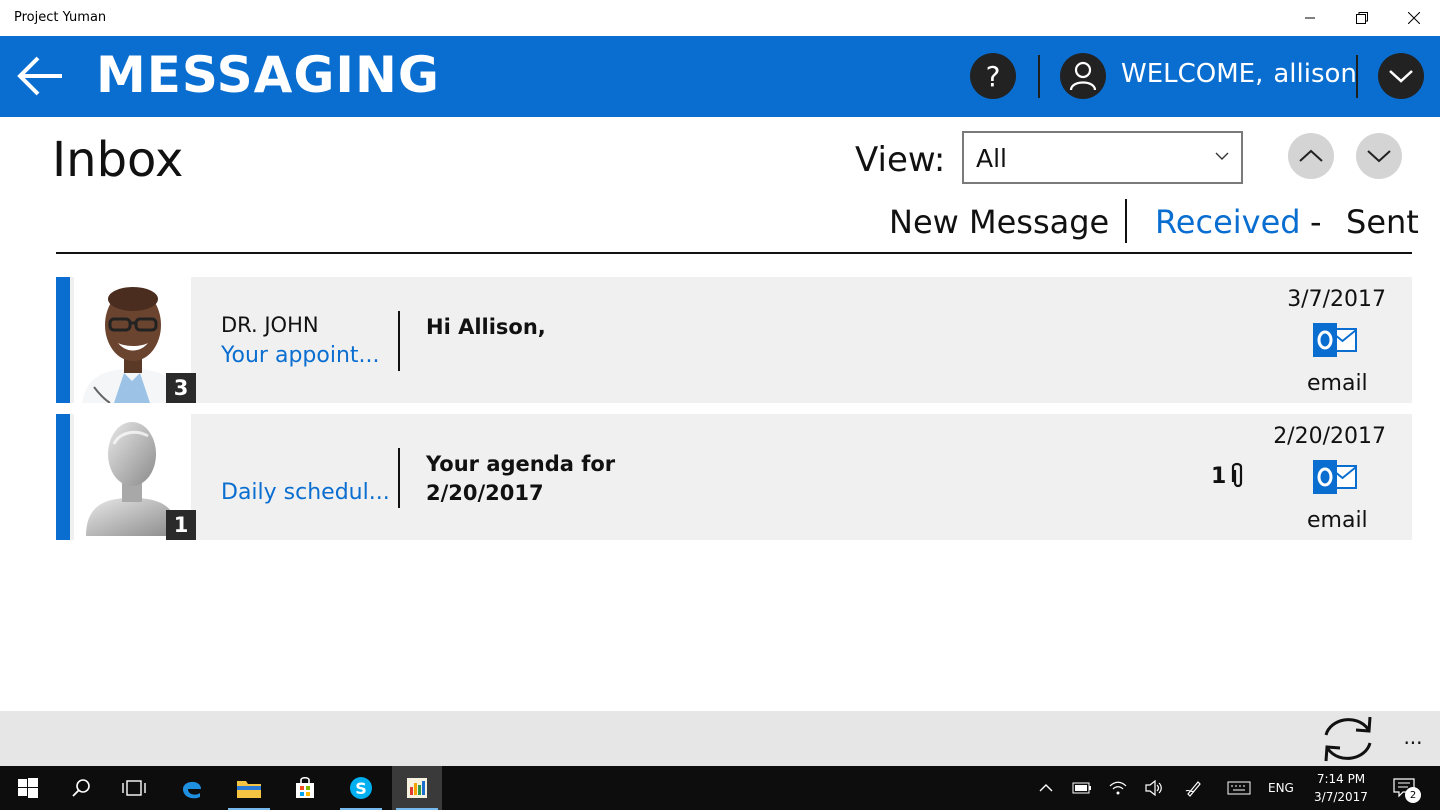 The image size is (1440, 810). Describe the element at coordinates (1237, 475) in the screenshot. I see `paperclip-icon` at that location.